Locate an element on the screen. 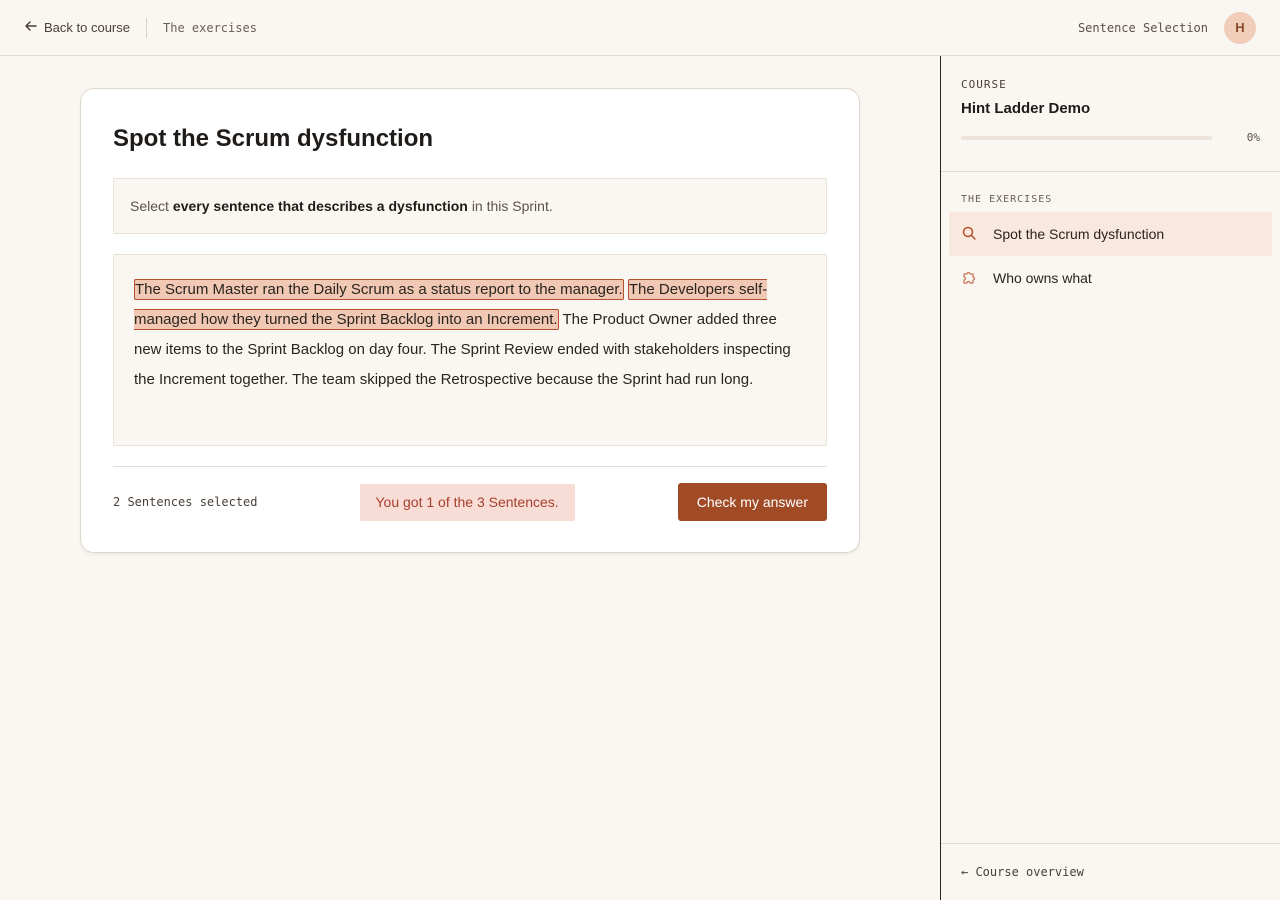  instruction-suffix: in this Sprint. is located at coordinates (512, 206).